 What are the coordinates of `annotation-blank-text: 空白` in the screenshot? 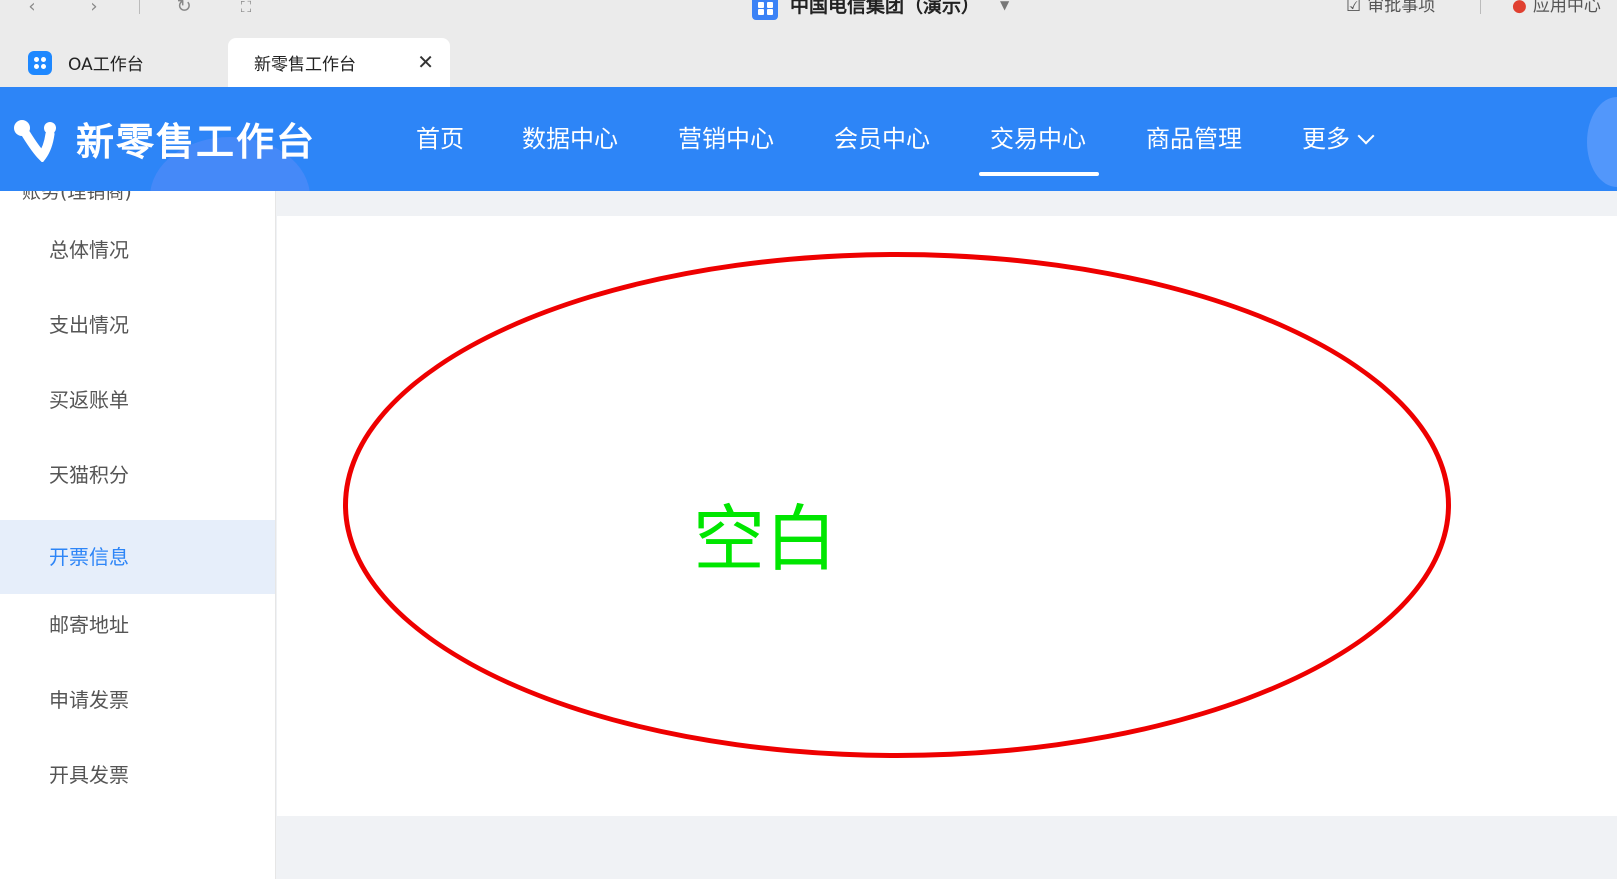 It's located at (765, 539).